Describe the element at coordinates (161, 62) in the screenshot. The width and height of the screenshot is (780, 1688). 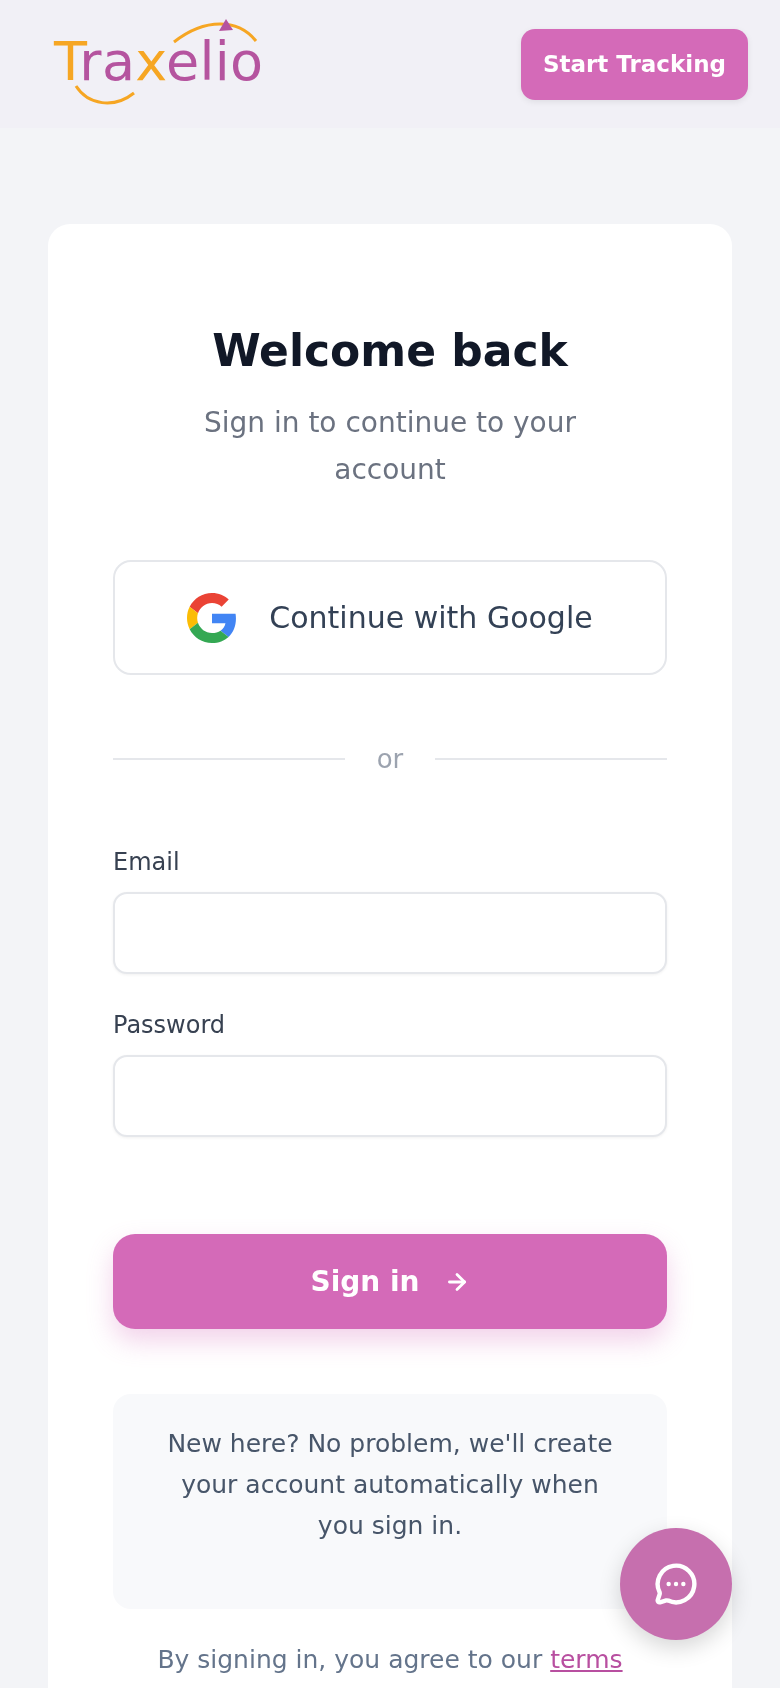
I see `logo: Traxelio` at that location.